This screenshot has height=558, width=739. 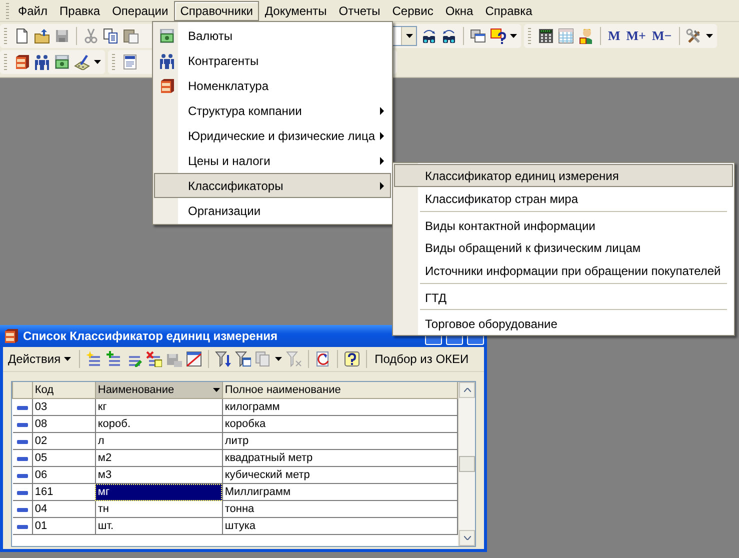 I want to click on menu-item-label: Валюты, so click(x=211, y=35).